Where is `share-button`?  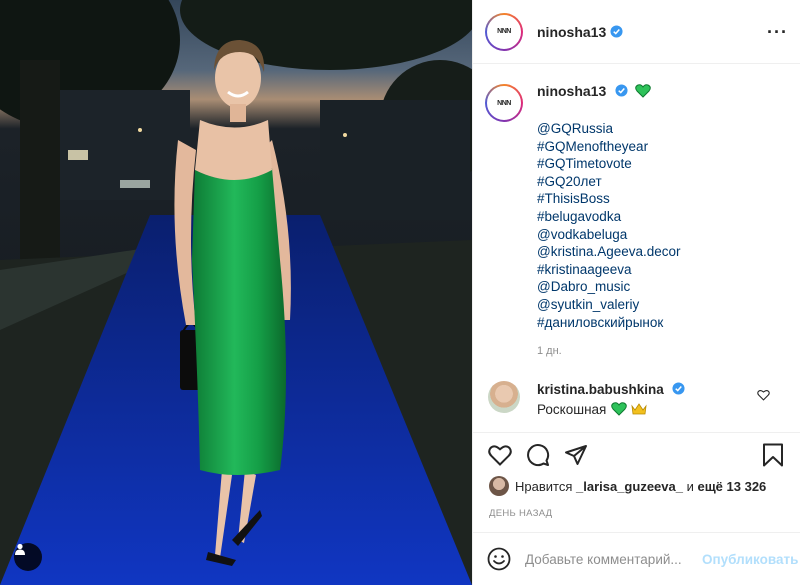
share-button is located at coordinates (576, 455).